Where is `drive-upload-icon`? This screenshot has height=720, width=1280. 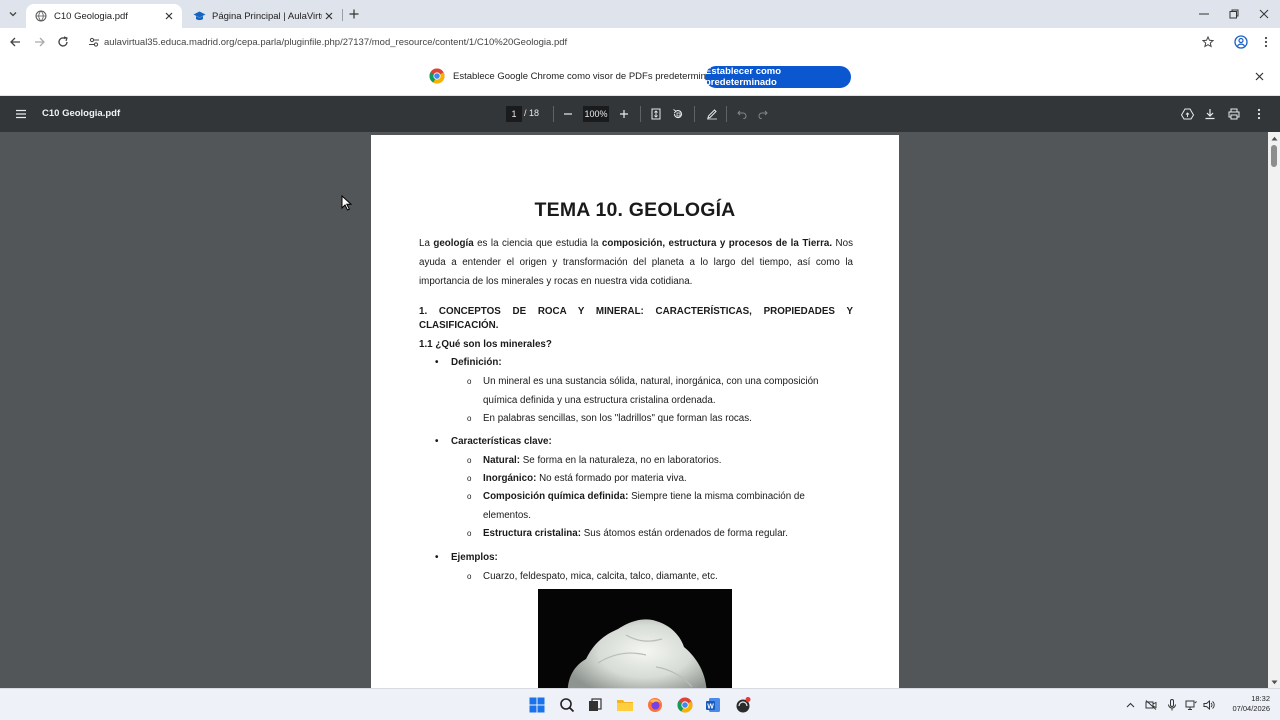
drive-upload-icon is located at coordinates (1187, 114).